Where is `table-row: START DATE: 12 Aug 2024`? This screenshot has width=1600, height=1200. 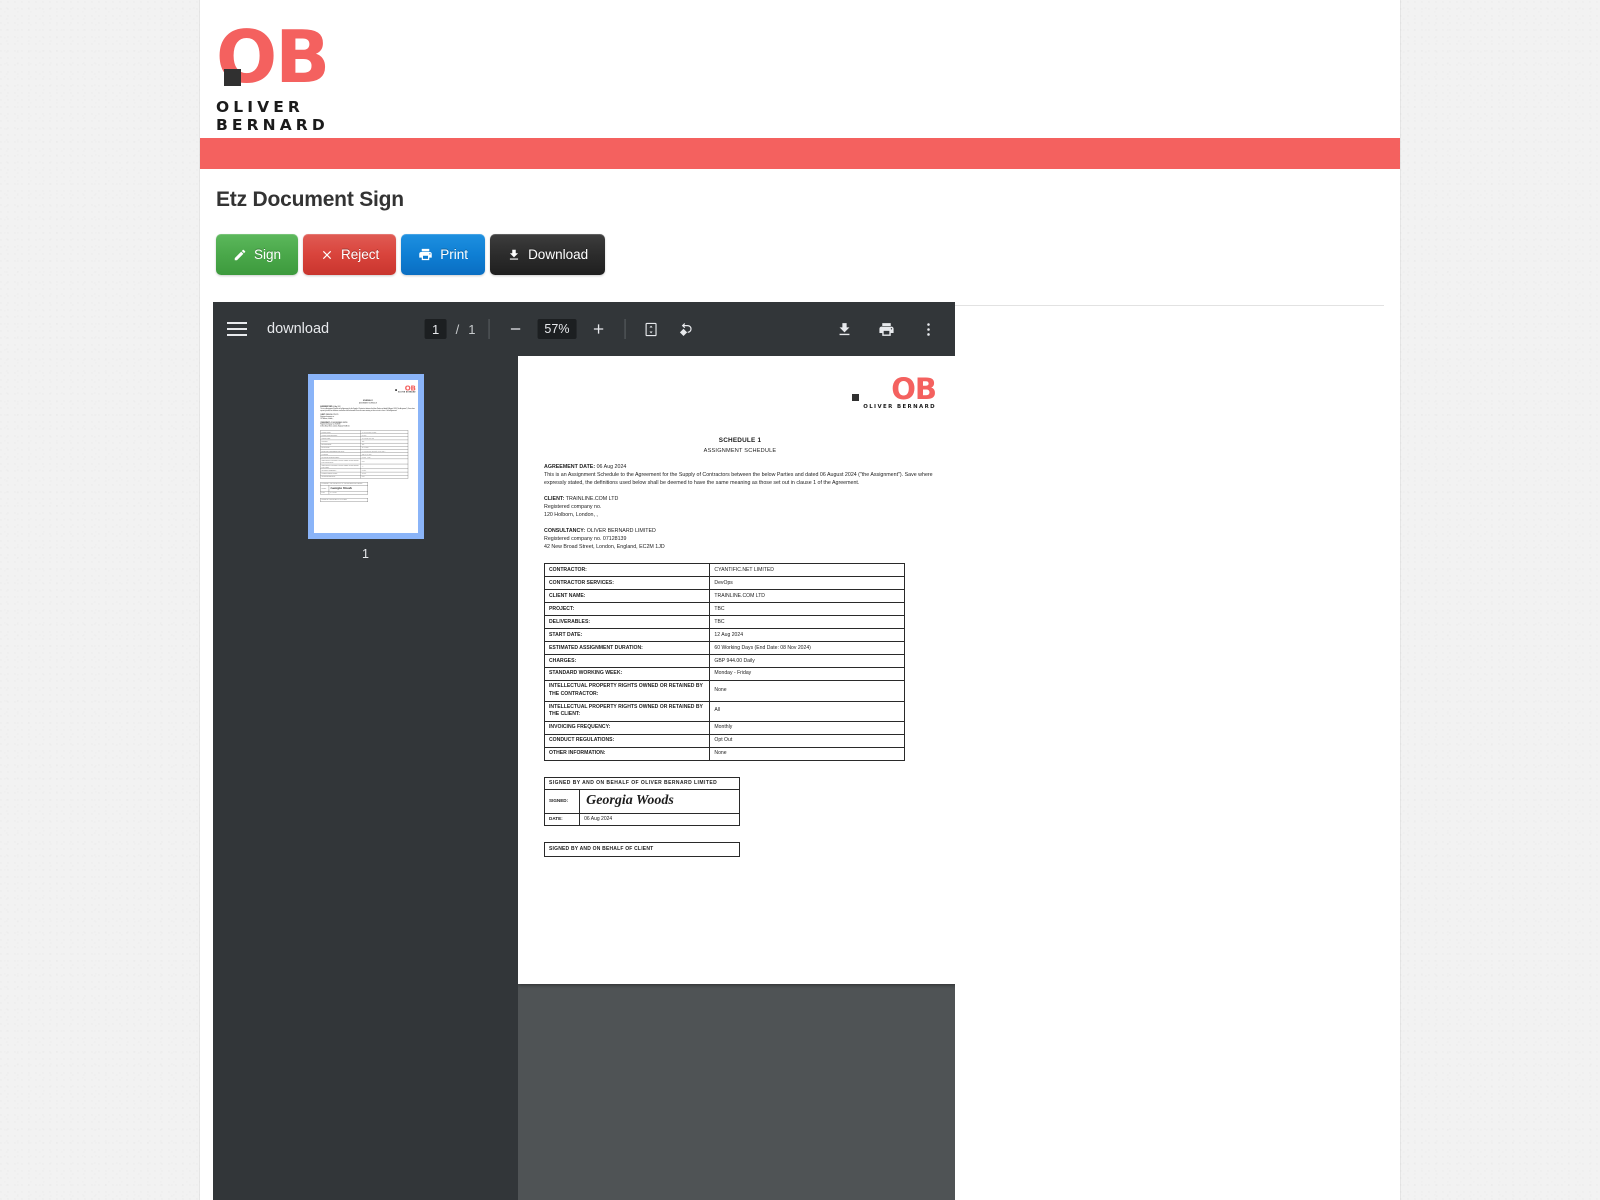 table-row: START DATE: 12 Aug 2024 is located at coordinates (724, 635).